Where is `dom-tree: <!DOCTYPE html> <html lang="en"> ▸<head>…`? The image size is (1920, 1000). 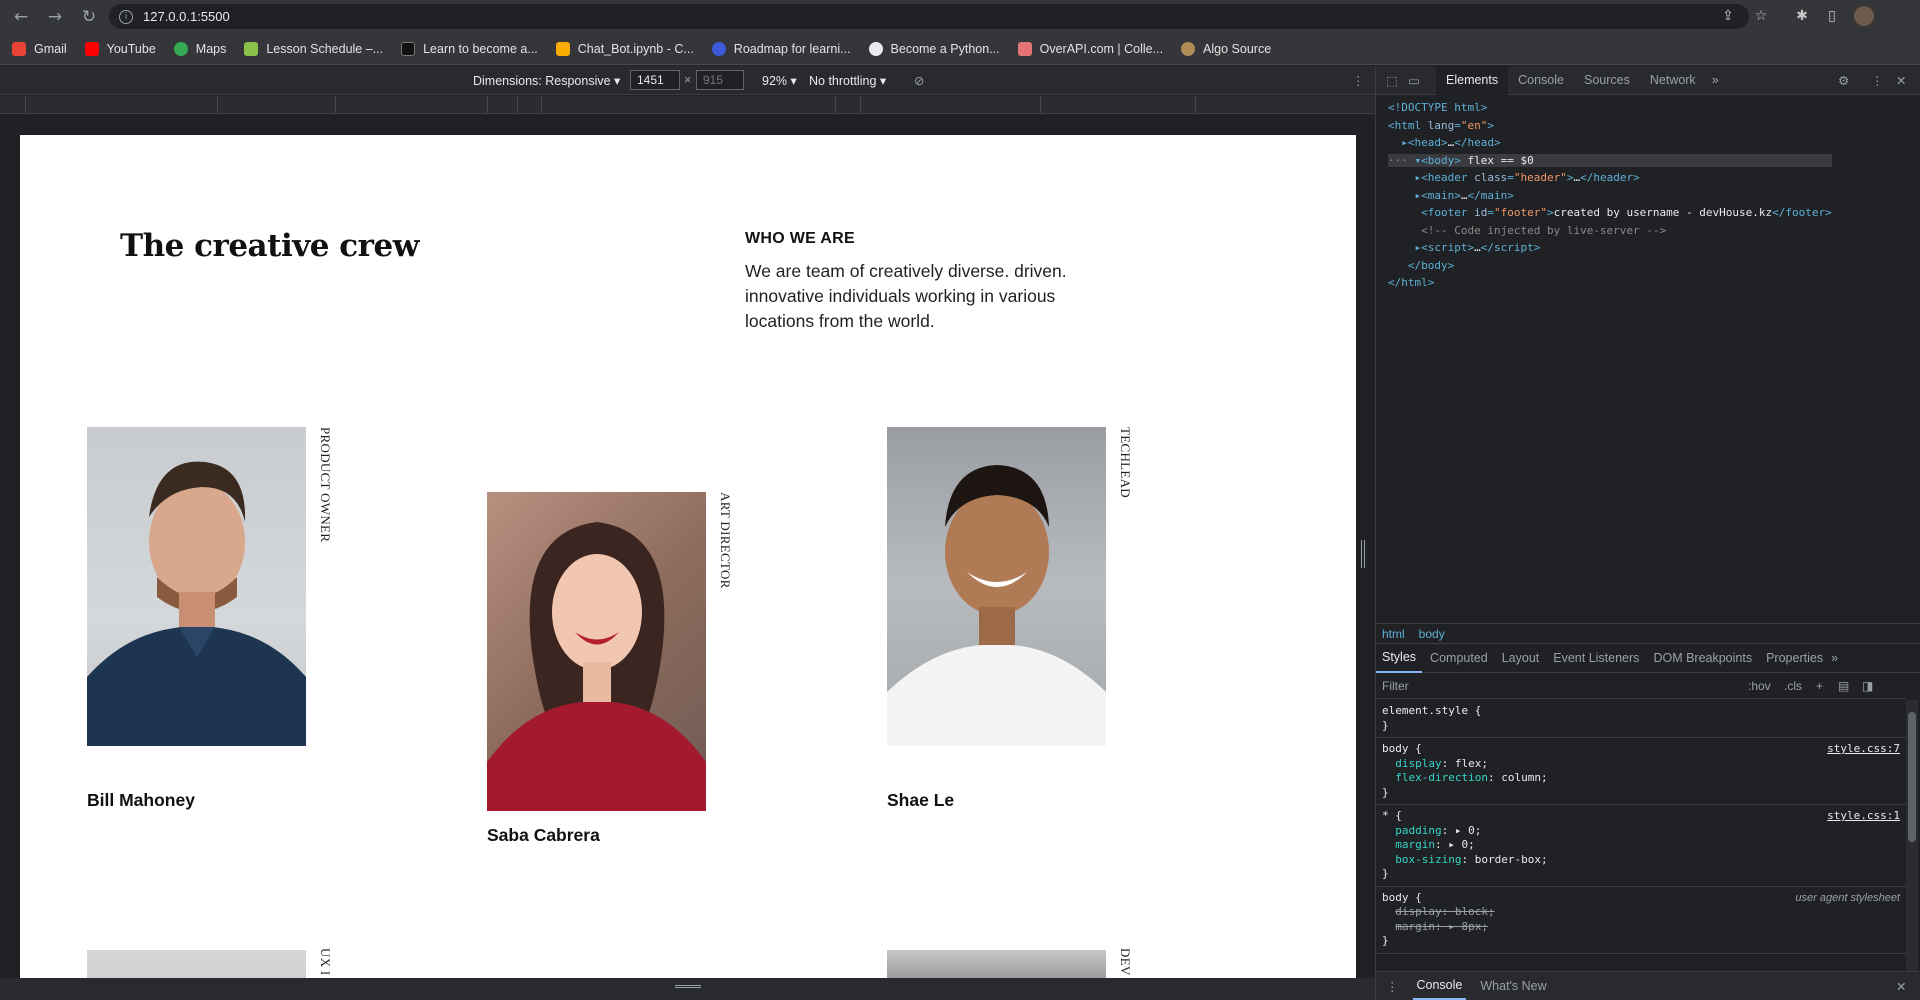
dom-tree: <!DOCTYPE html> <html lang="en"> ▸<head>… is located at coordinates (1648, 193).